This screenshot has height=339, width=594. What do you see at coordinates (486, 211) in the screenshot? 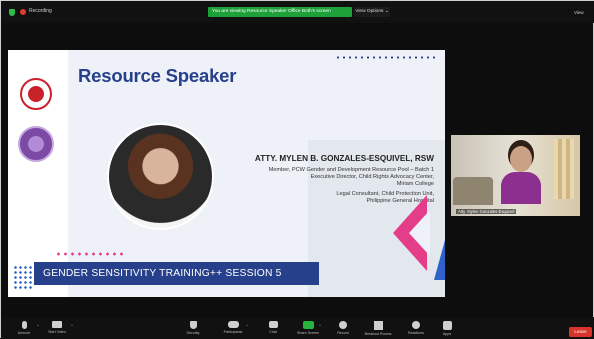
I see `participant-name: Atty. Mylen Gonzales-Esquivel` at bounding box center [486, 211].